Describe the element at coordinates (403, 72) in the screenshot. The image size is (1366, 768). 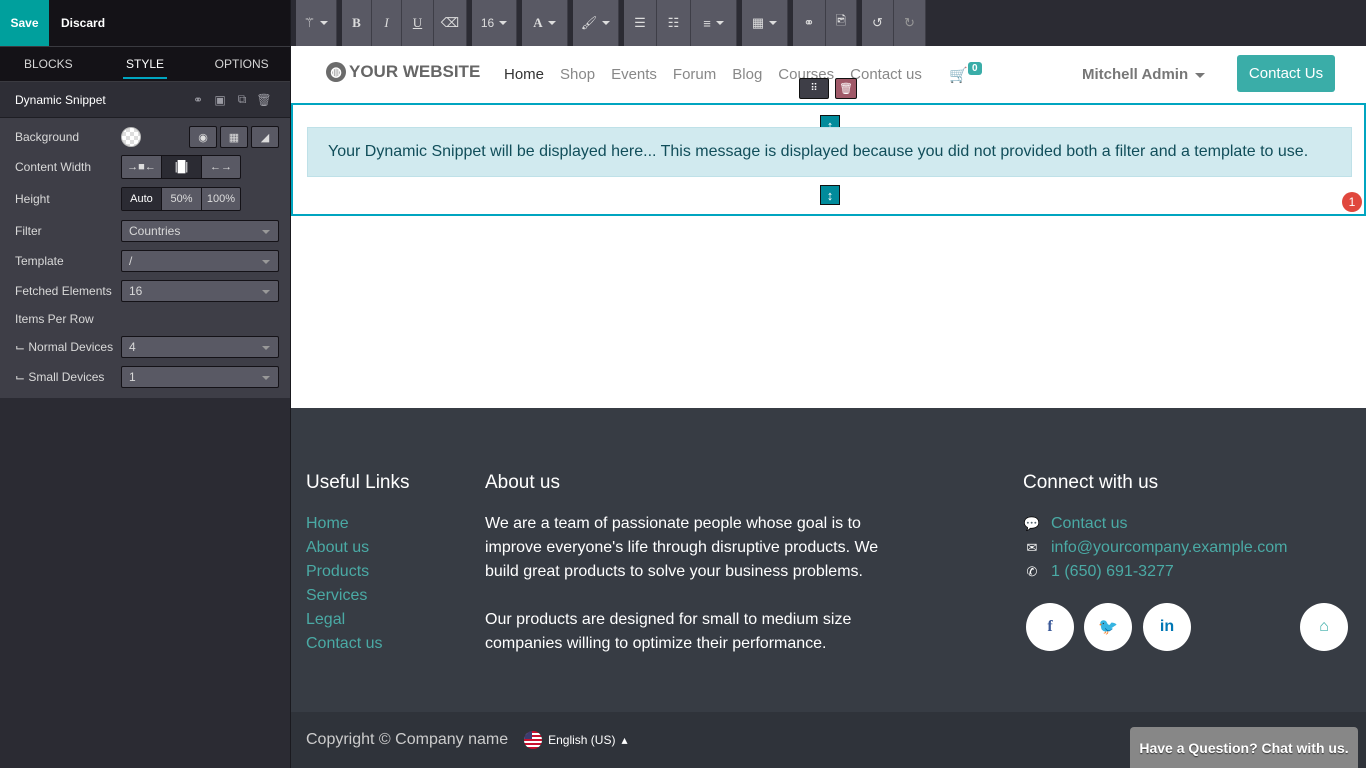
I see `site-logo: ◍ YOUR WEBSITE` at that location.